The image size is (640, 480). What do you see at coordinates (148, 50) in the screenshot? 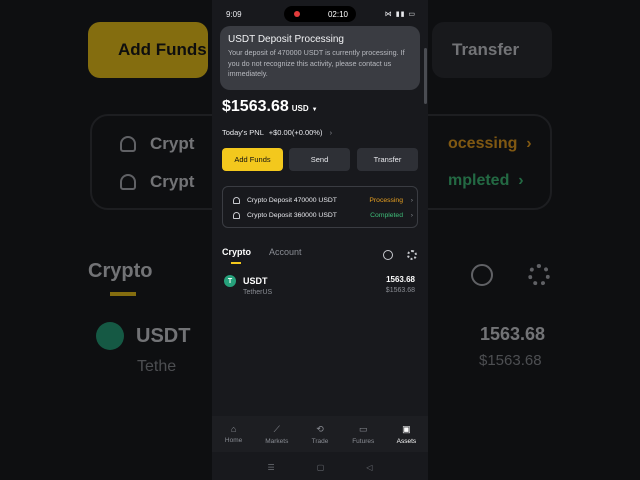
I see `backdrop-add-funds: Add Funds` at bounding box center [148, 50].